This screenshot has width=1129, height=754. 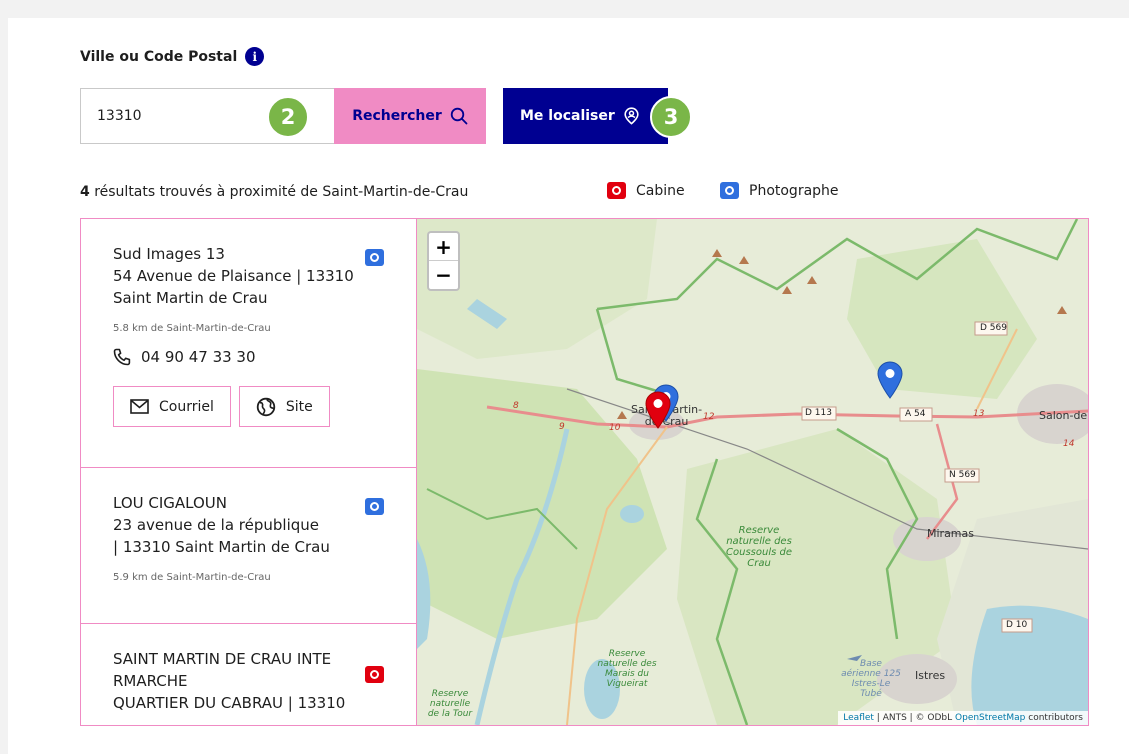 What do you see at coordinates (794, 190) in the screenshot?
I see `legend-photographe-label: Photographe` at bounding box center [794, 190].